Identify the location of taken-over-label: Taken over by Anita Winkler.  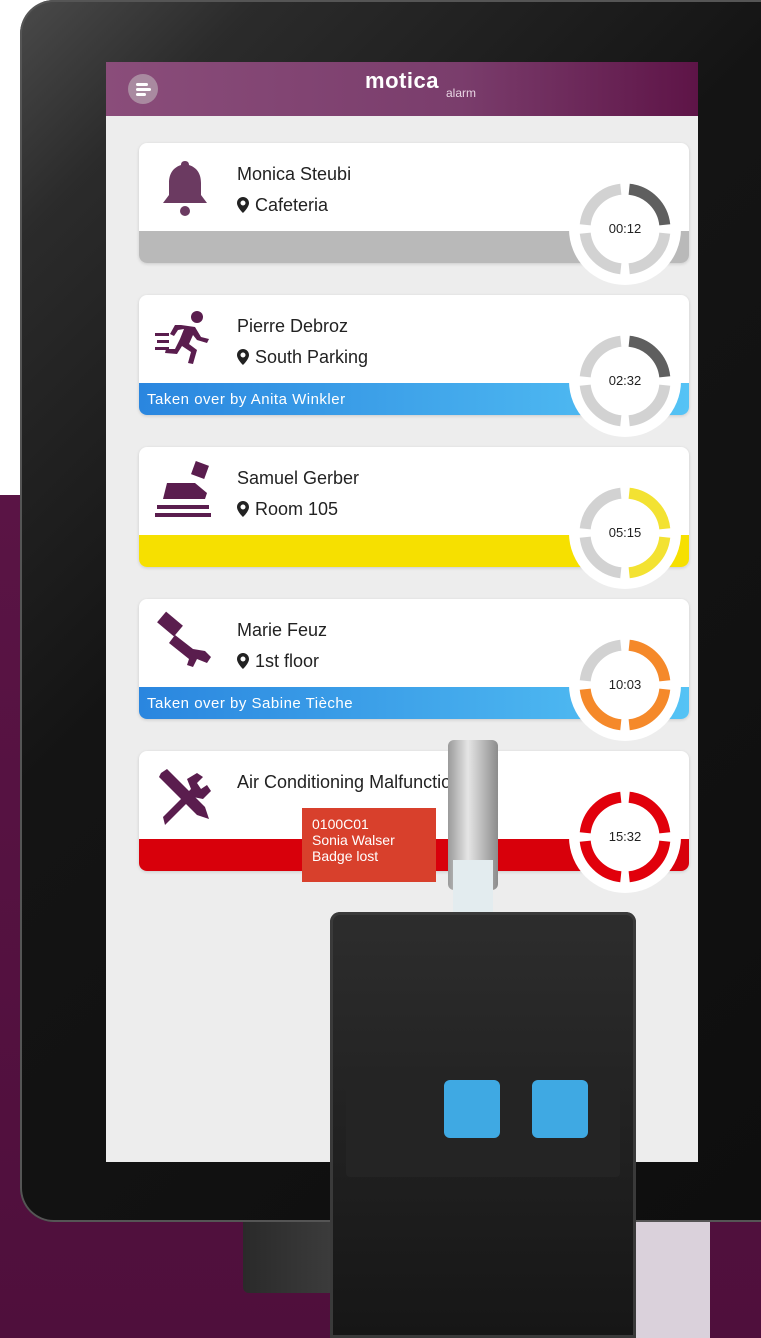
(246, 399).